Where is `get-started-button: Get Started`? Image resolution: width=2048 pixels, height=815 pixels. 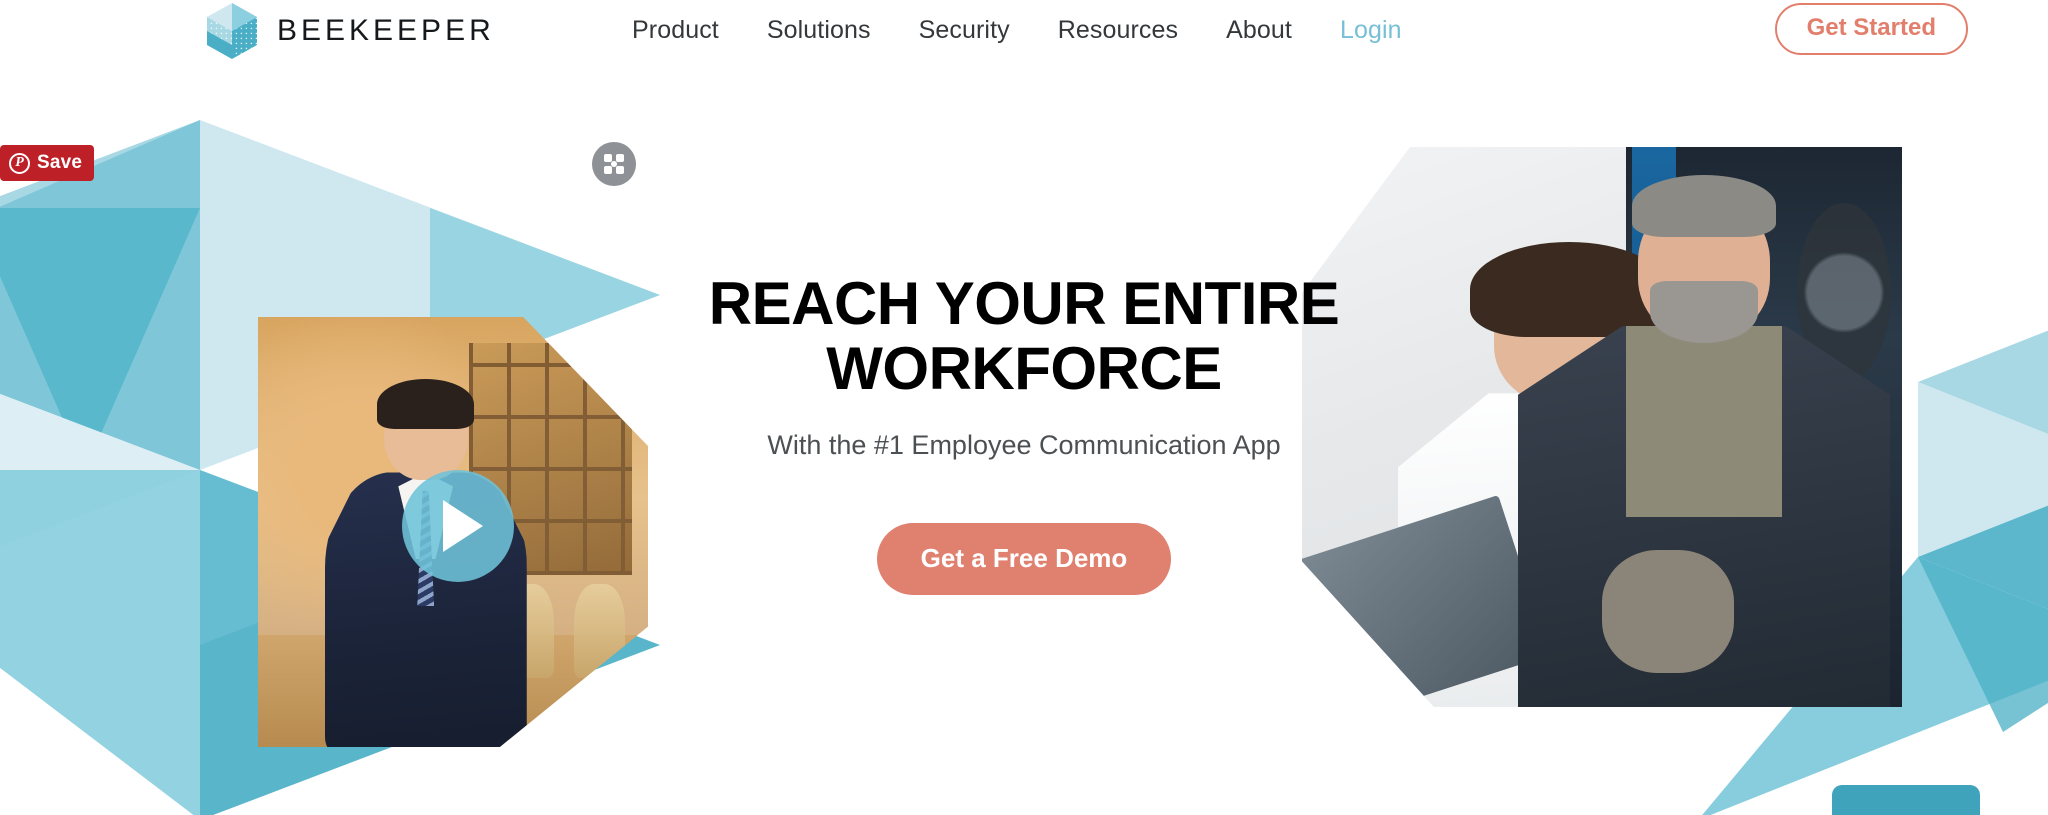
get-started-button: Get Started is located at coordinates (1871, 29).